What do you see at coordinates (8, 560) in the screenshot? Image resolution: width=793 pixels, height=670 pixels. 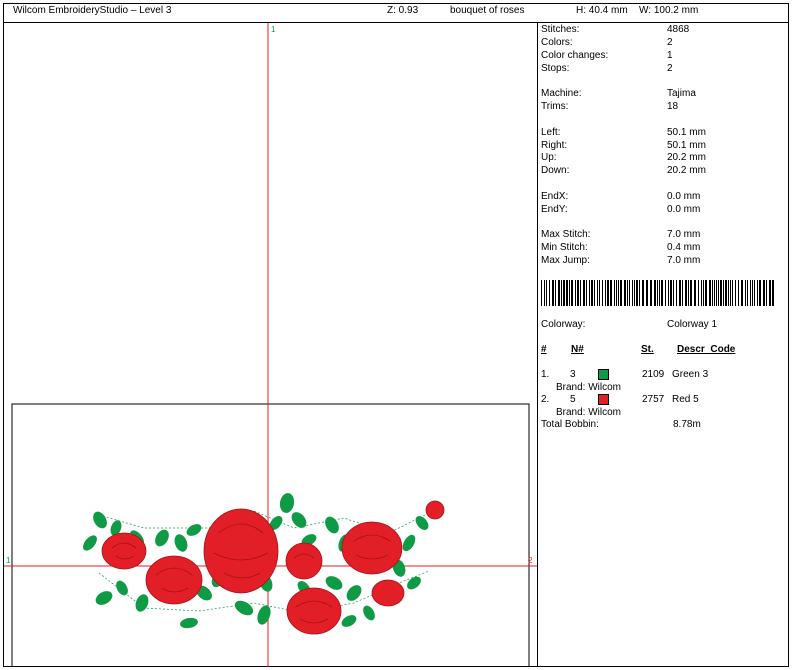 I see `axis-left-marker: 1` at bounding box center [8, 560].